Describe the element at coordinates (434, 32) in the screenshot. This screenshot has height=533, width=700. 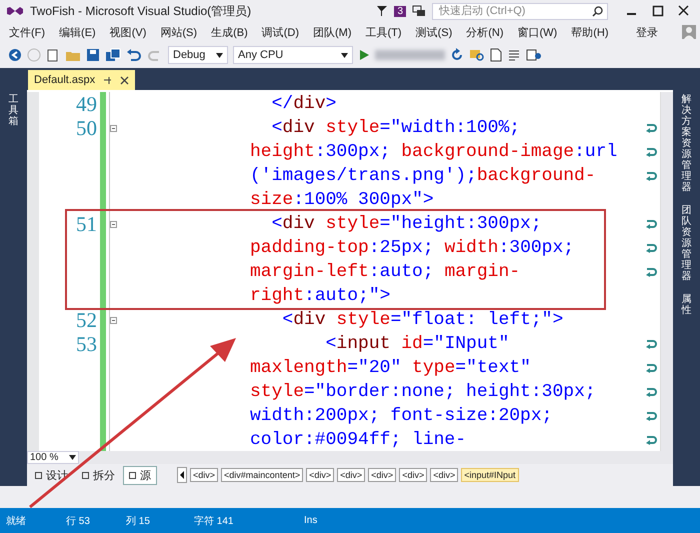
I see `menu-item: 测试(S)` at that location.